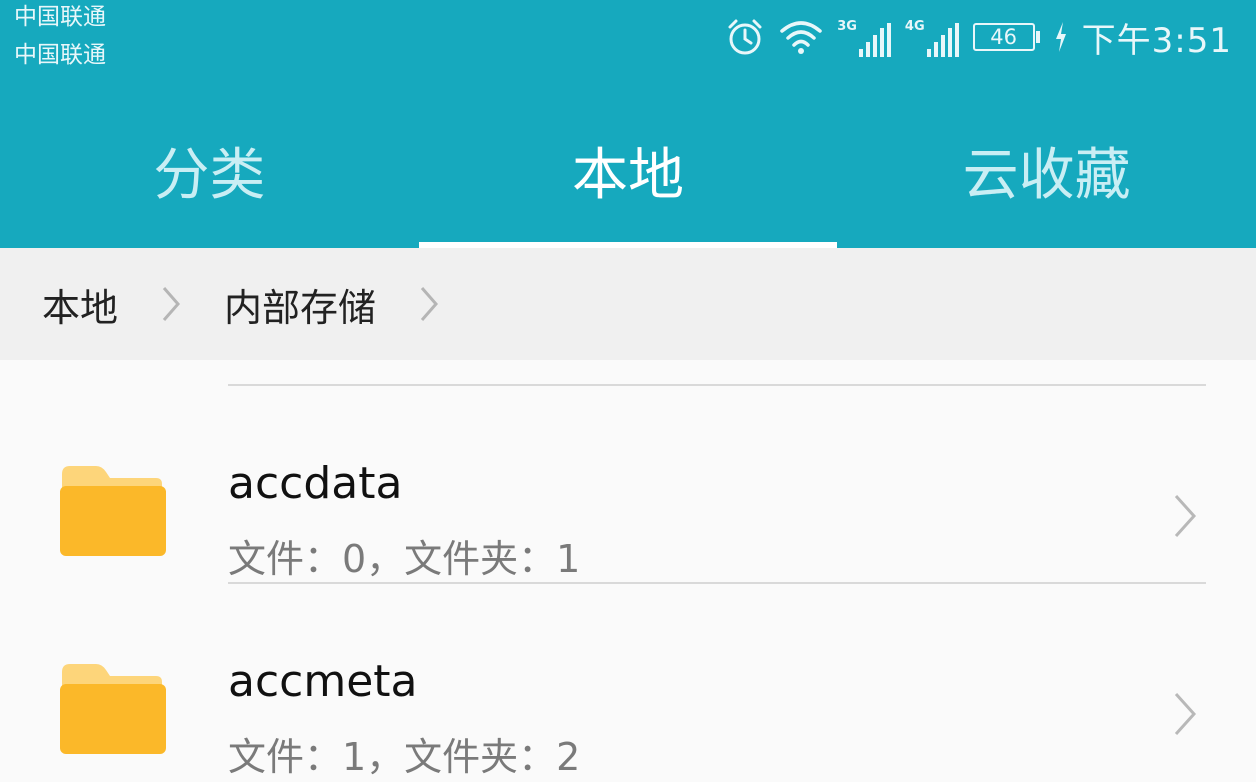 The width and height of the screenshot is (1256, 782). What do you see at coordinates (1037, 37) in the screenshot?
I see `battery-tip` at bounding box center [1037, 37].